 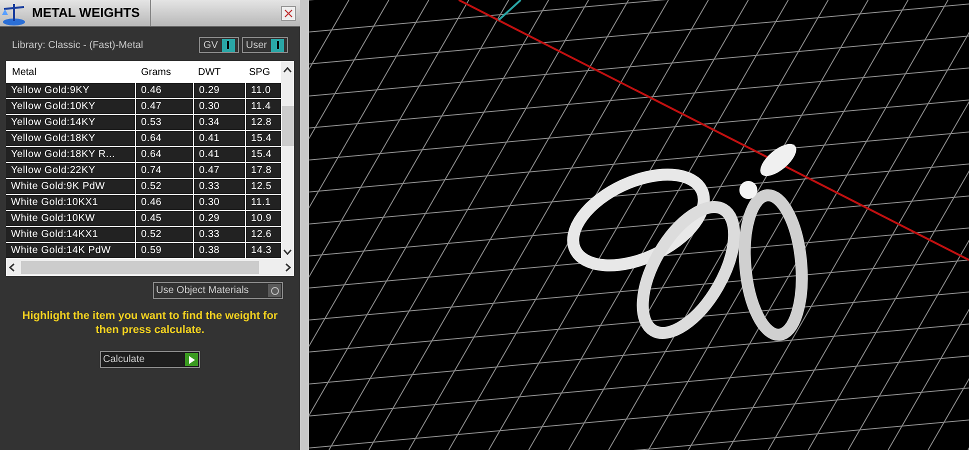 I want to click on table-cell: White Gold:10KW, so click(x=70, y=218).